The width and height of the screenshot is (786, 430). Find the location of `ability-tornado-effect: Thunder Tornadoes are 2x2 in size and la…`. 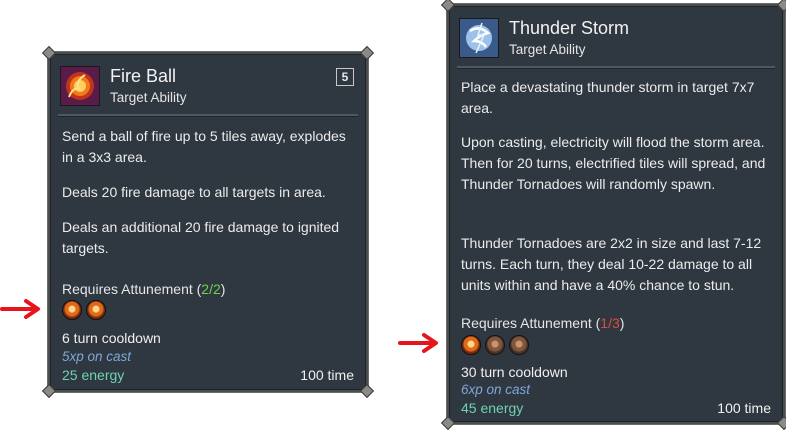

ability-tornado-effect: Thunder Tornadoes are 2x2 in size and la… is located at coordinates (611, 264).